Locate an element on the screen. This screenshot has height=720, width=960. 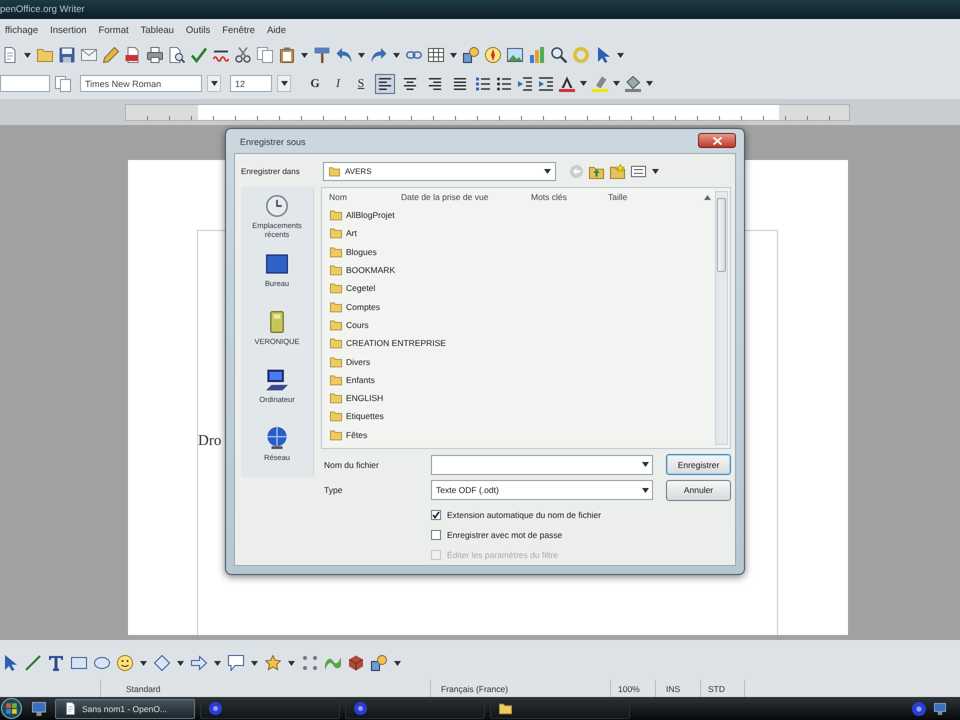
folder-item: Etiquettes is located at coordinates (356, 416).